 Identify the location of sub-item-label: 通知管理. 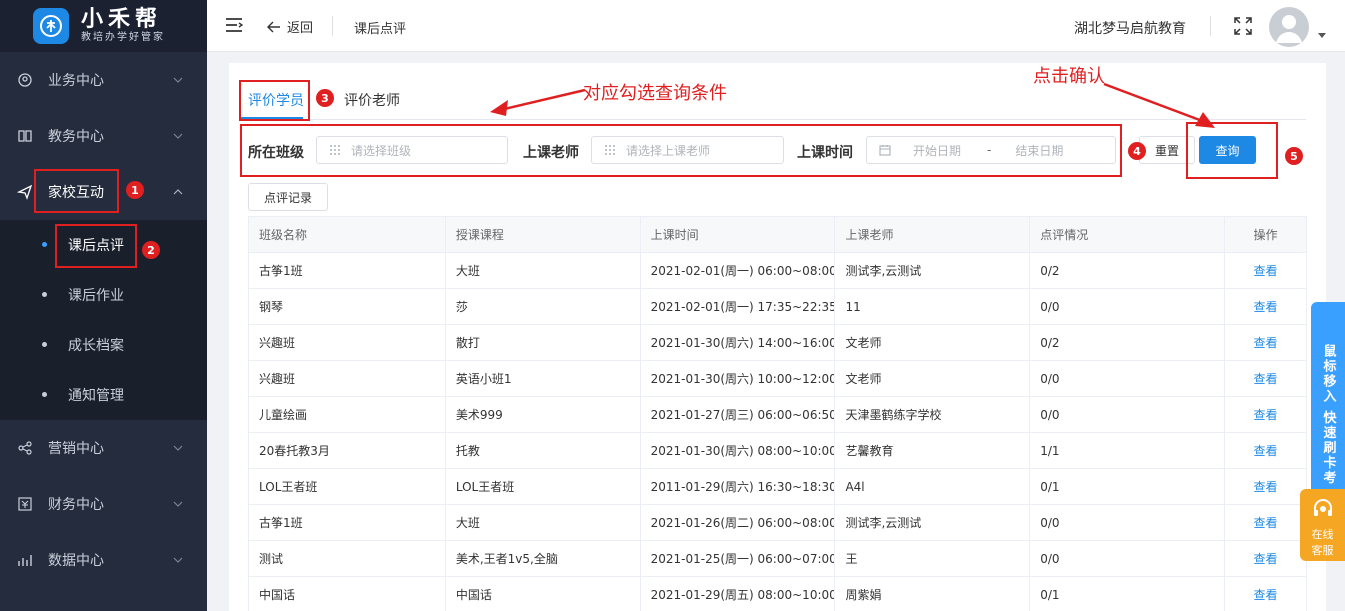
(96, 396).